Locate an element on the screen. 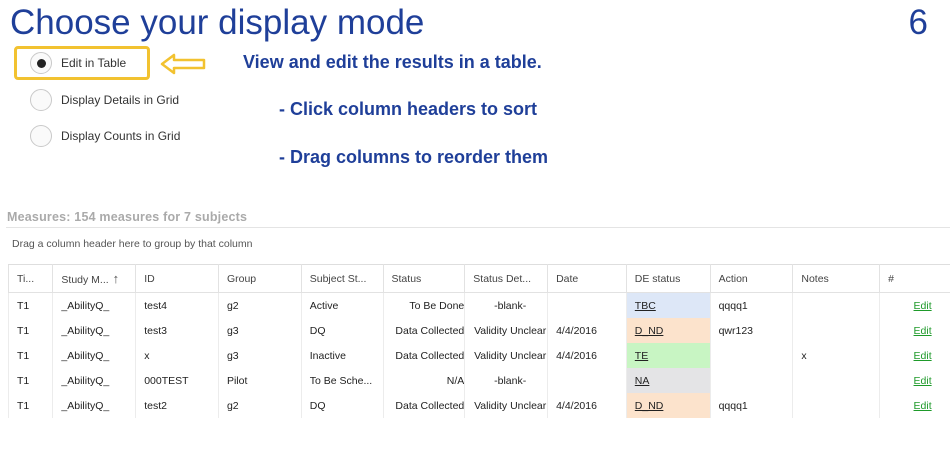 The width and height of the screenshot is (950, 450). grid-title: Measures: 154 measures for 7 subjects is located at coordinates (127, 217).